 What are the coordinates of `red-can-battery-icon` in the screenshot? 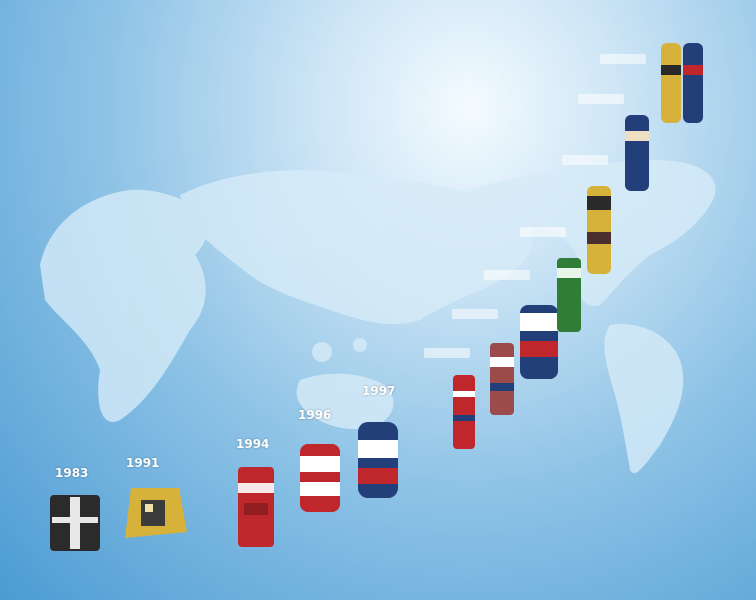 It's located at (256, 507).